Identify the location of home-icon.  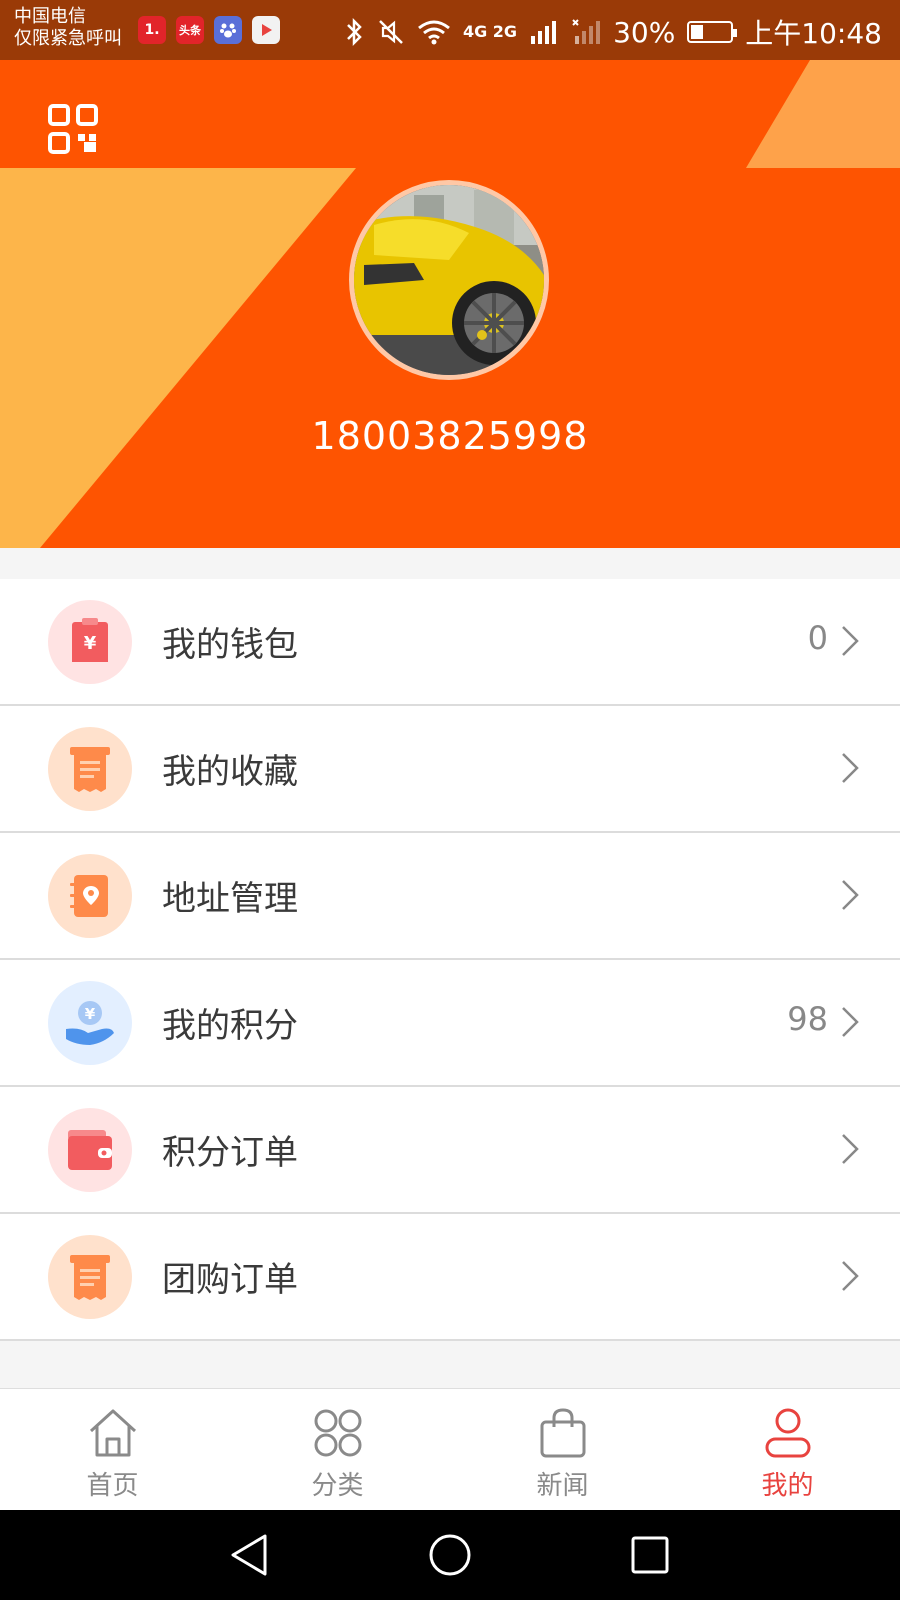
(112, 1433).